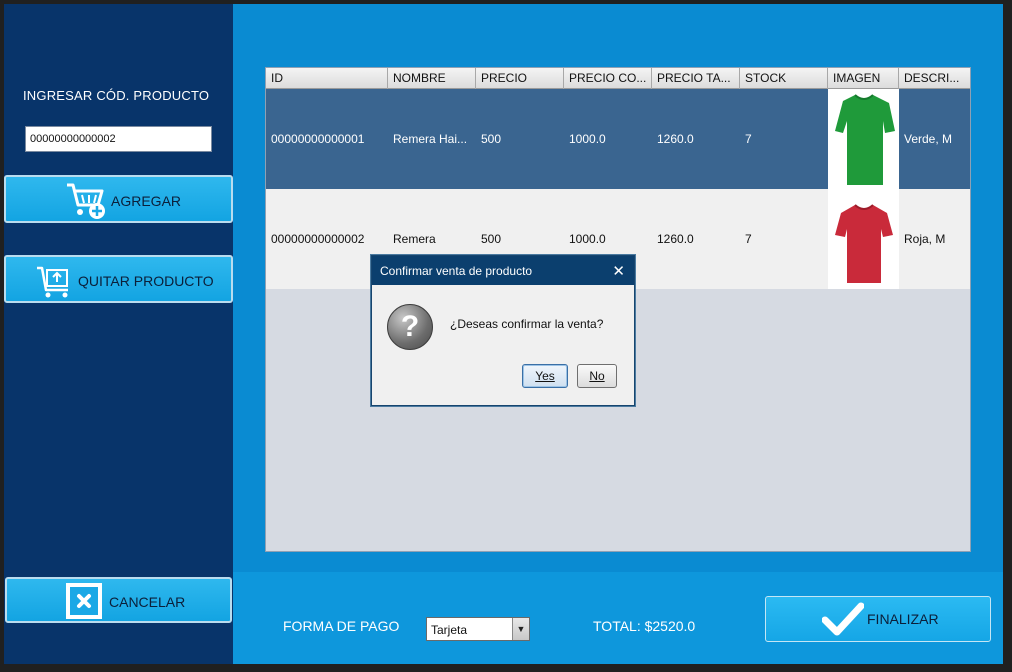 This screenshot has width=1012, height=672. I want to click on payment-method-select: Tarjeta ▼, so click(478, 629).